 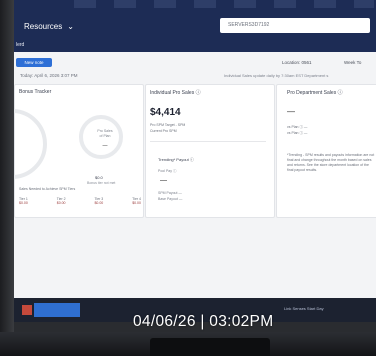 I want to click on bonus-amount: $0.0, so click(x=99, y=177).